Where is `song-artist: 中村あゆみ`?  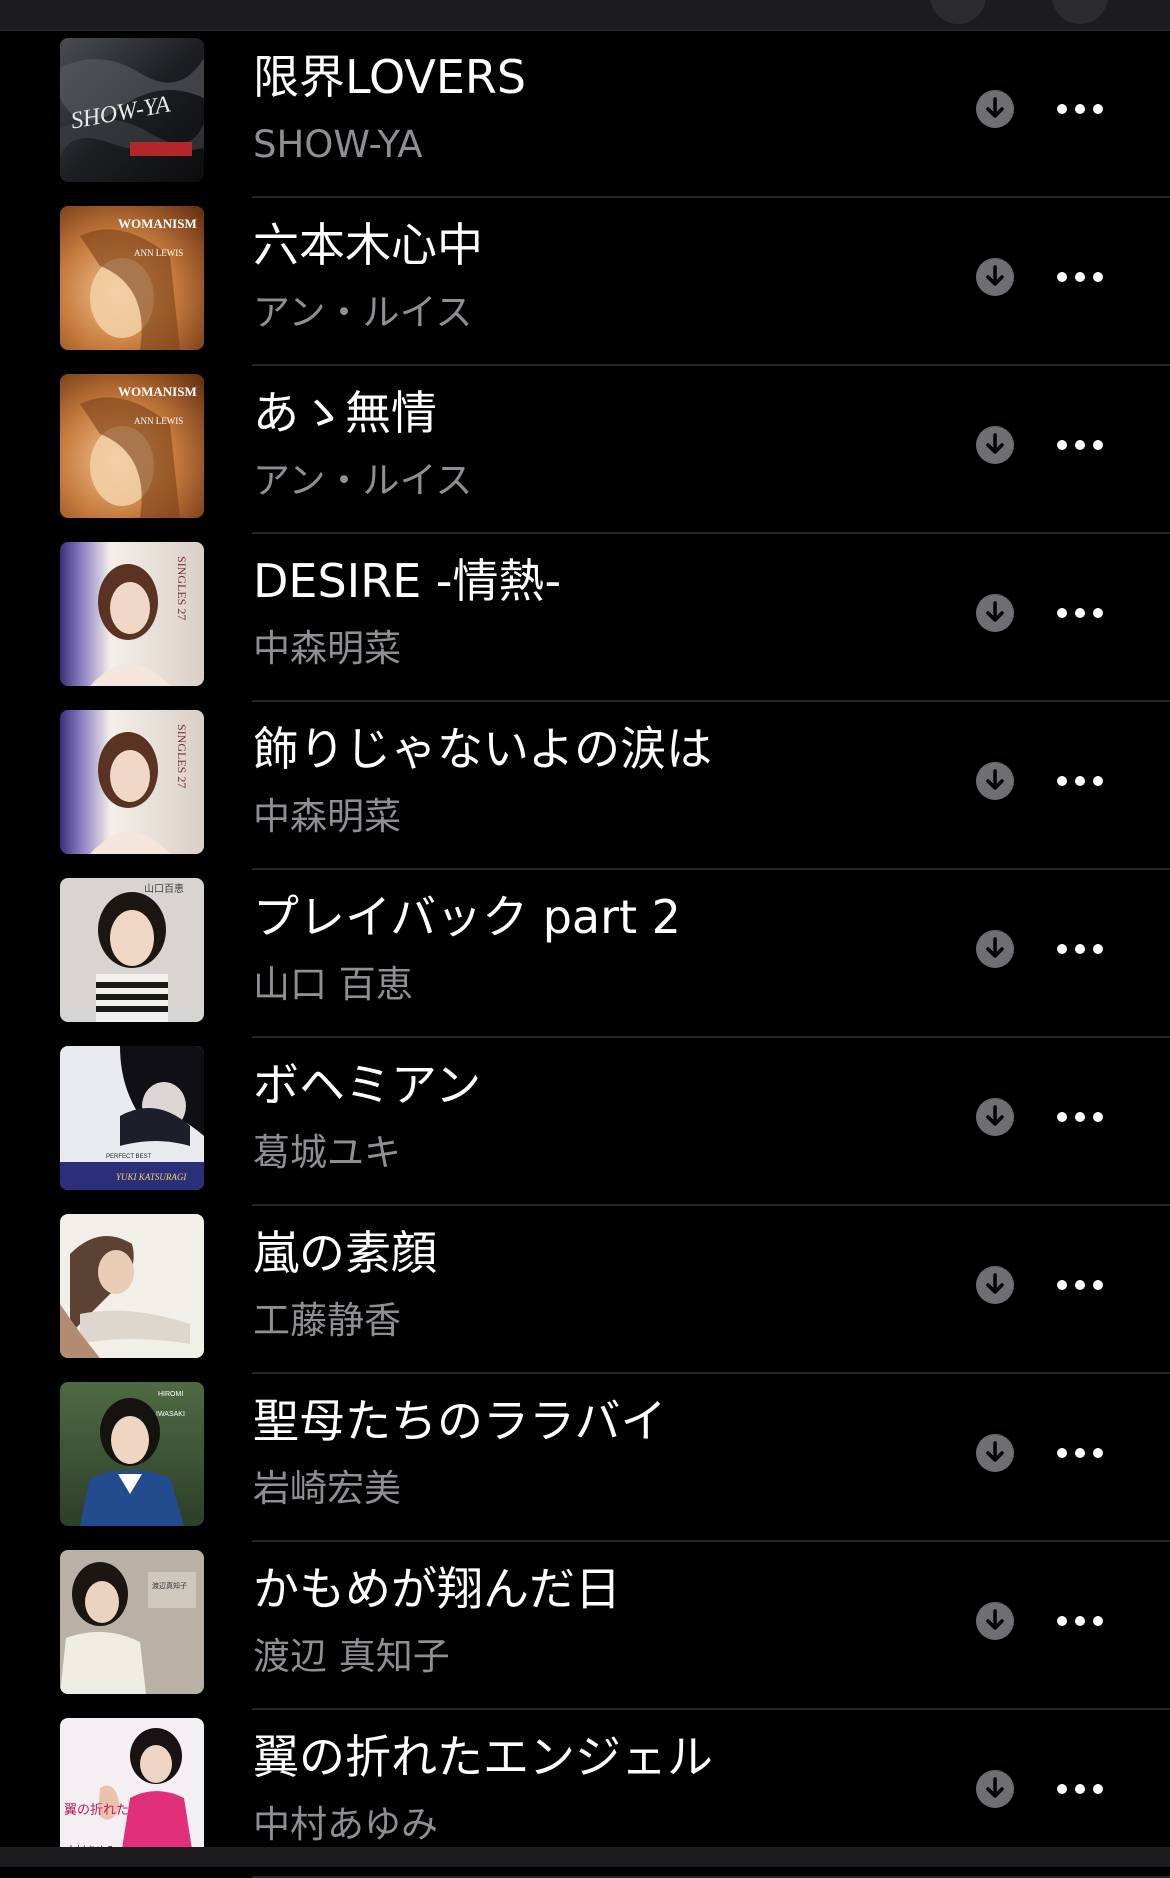 song-artist: 中村あゆみ is located at coordinates (345, 1824).